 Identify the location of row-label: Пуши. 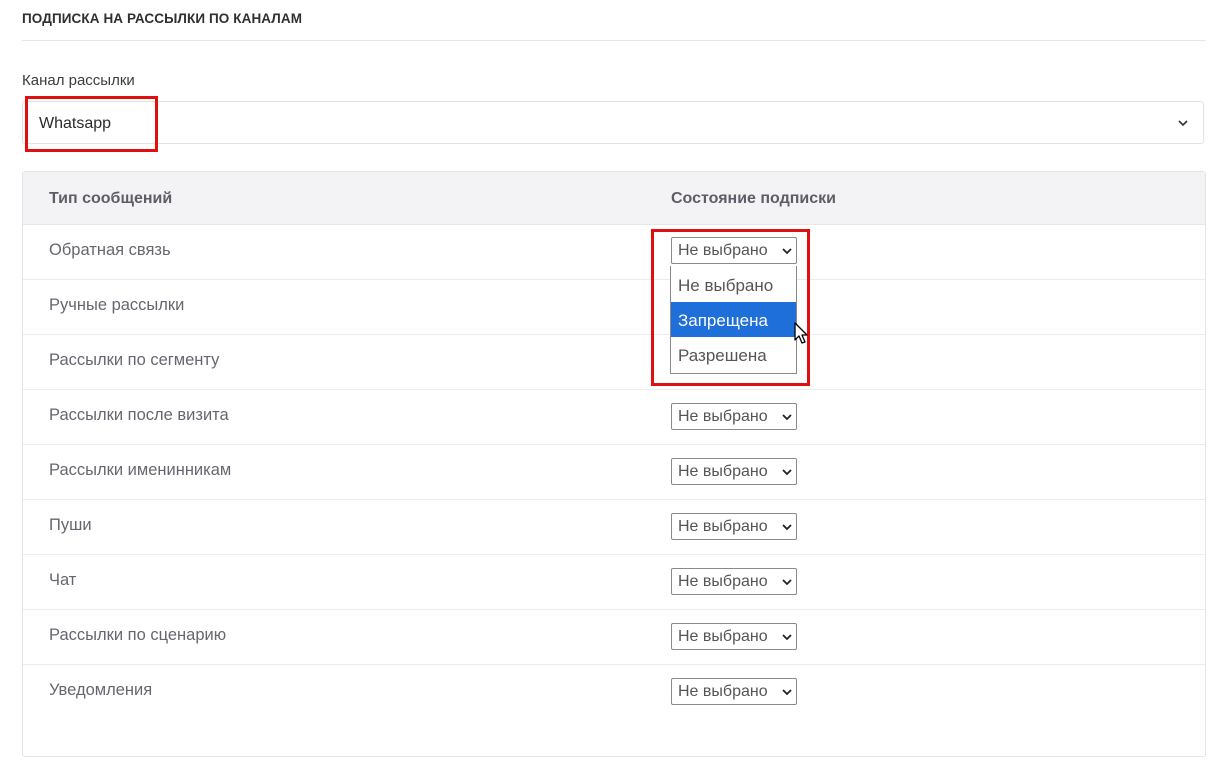
(70, 525).